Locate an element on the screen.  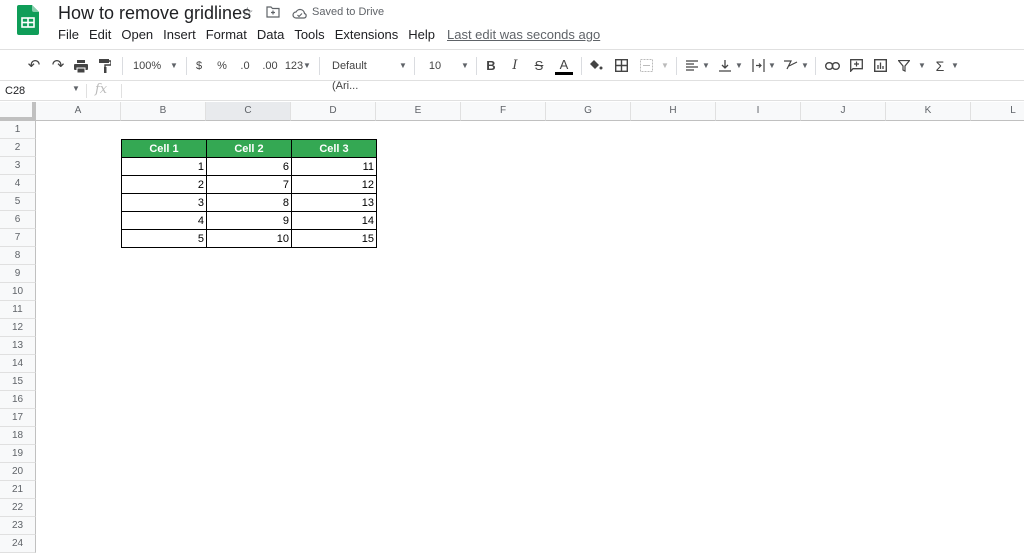
row-header-8: 8 is located at coordinates (18, 256).